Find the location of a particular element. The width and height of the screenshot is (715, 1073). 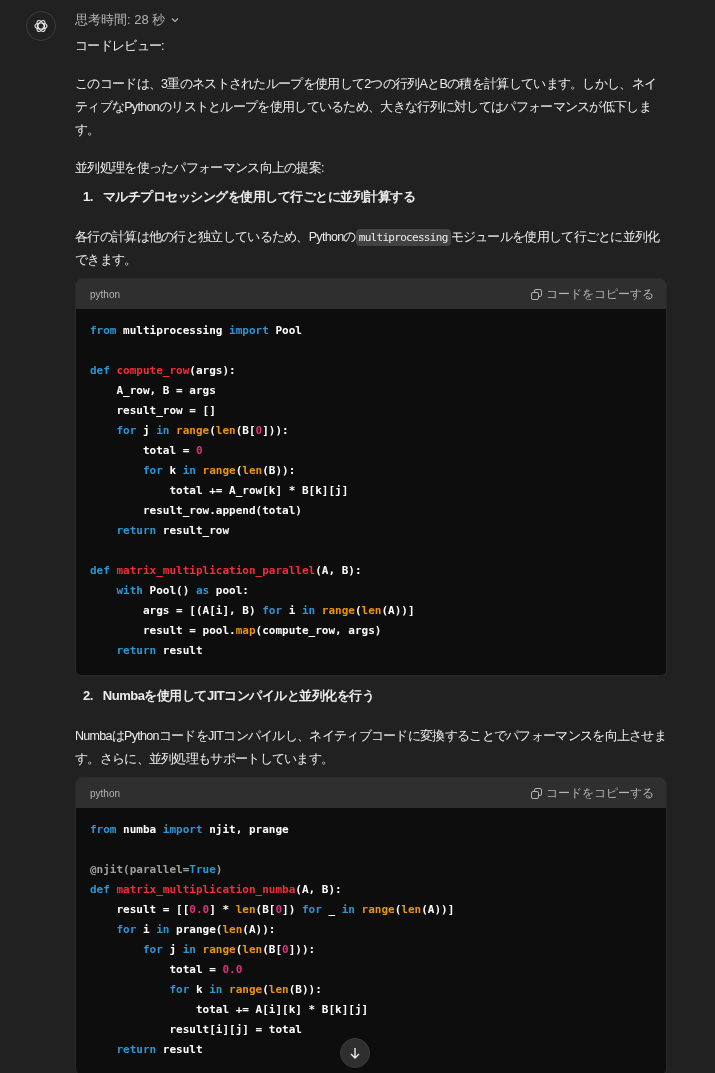

chevron-icon is located at coordinates (175, 20).